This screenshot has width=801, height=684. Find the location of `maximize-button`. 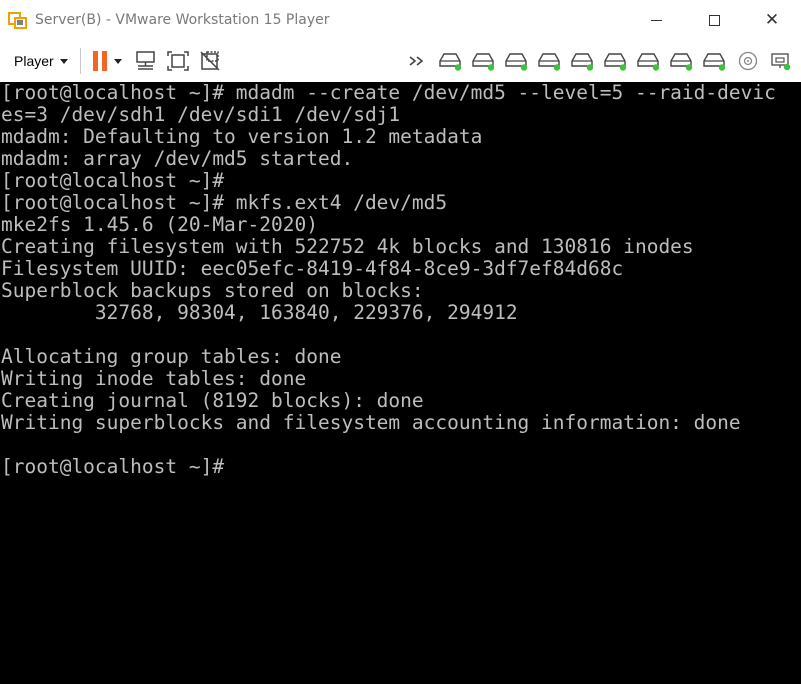

maximize-button is located at coordinates (714, 20).